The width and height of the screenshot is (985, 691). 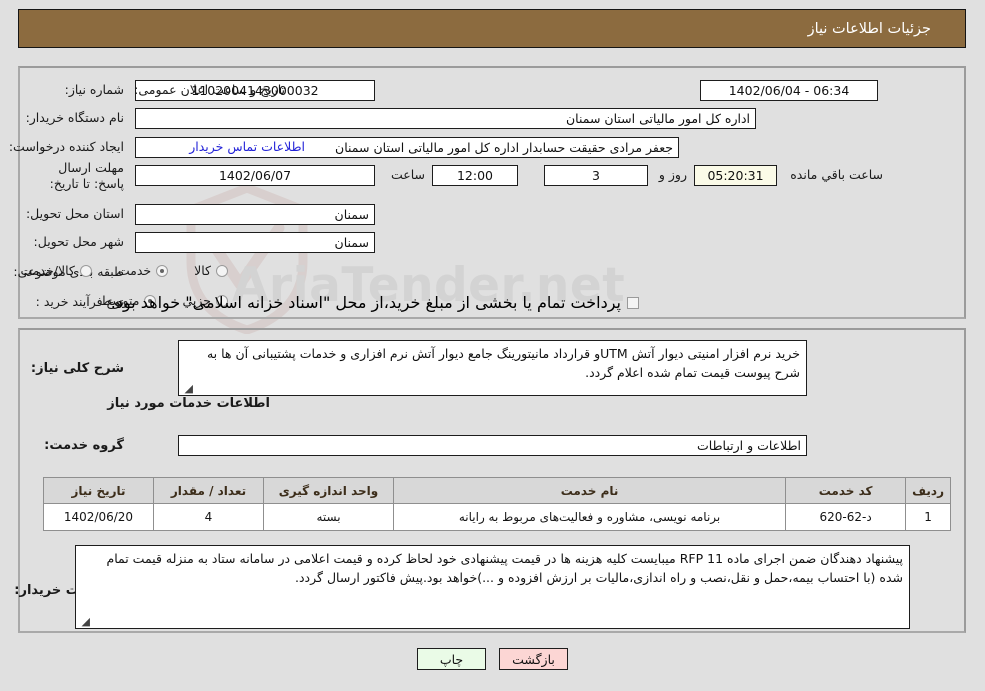 I want to click on public-announce-field: 06:34 - 1402/06/04, so click(x=789, y=90).